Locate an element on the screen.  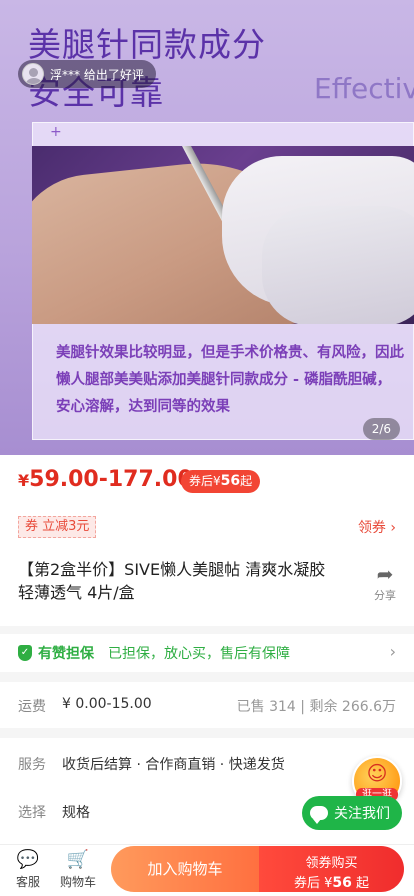
customer-service-tab: 💬 客服 is located at coordinates (28, 869).